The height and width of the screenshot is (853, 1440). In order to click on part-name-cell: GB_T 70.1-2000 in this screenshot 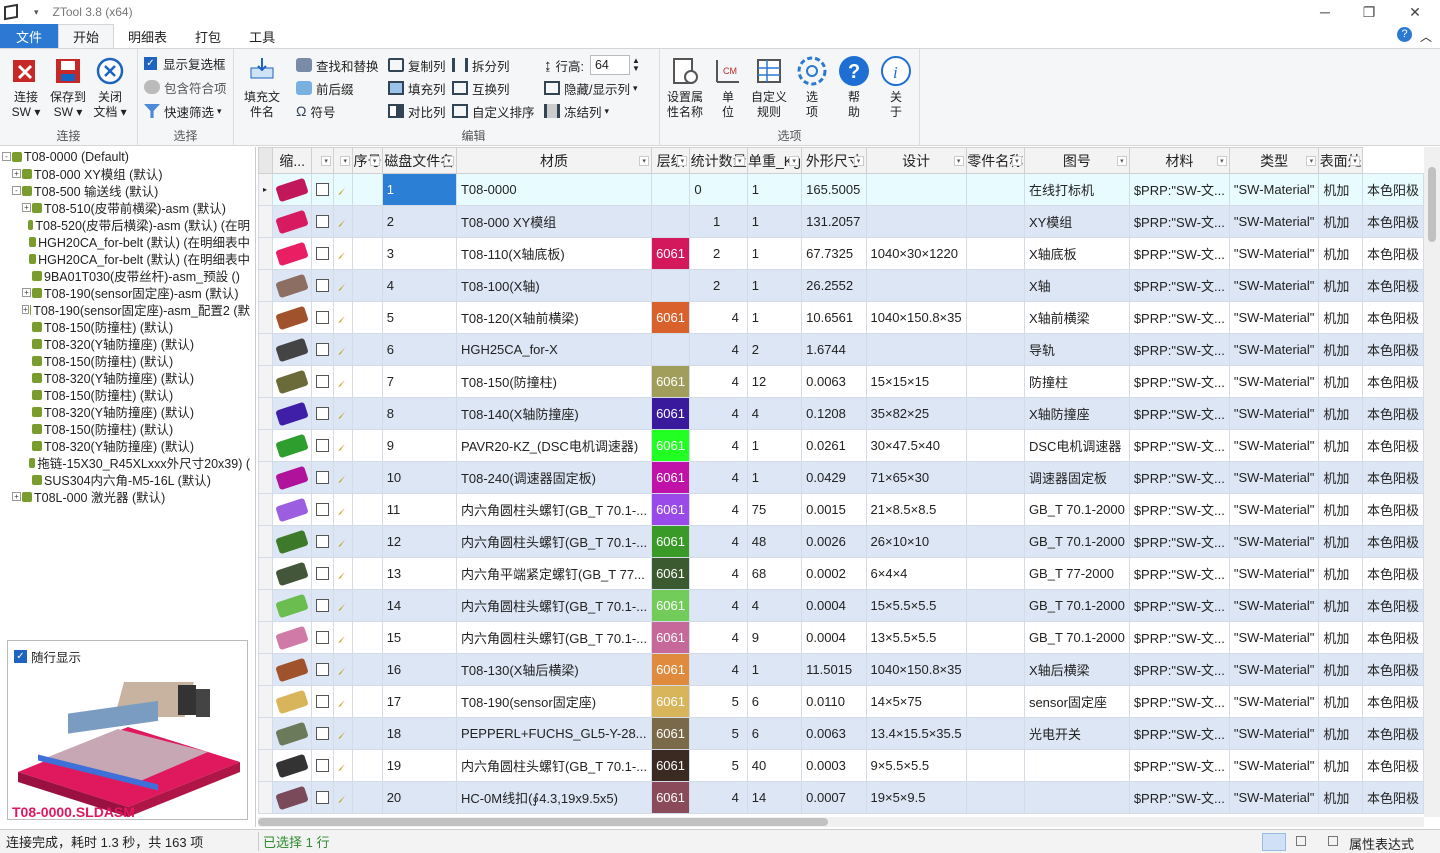, I will do `click(1076, 637)`.